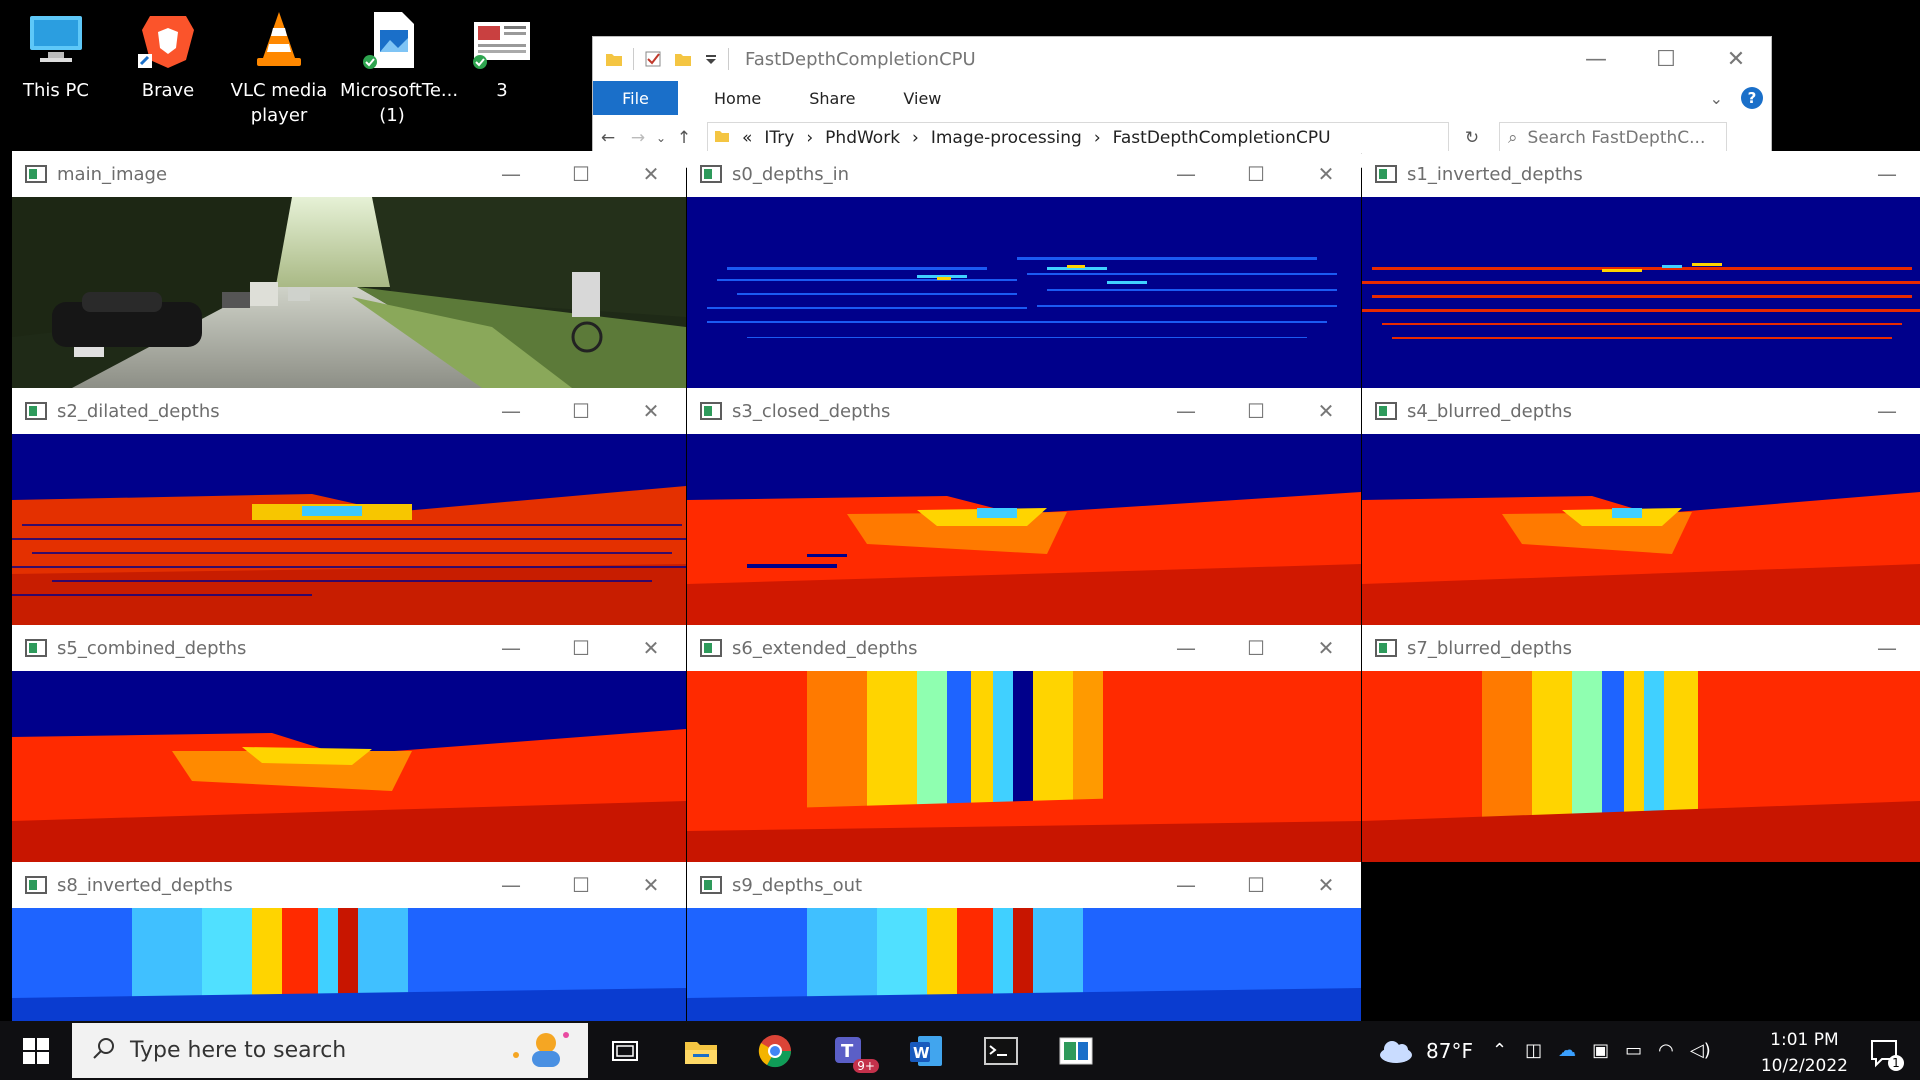 The width and height of the screenshot is (1920, 1080). What do you see at coordinates (1700, 1050) in the screenshot?
I see `volume-icon: ◁)` at bounding box center [1700, 1050].